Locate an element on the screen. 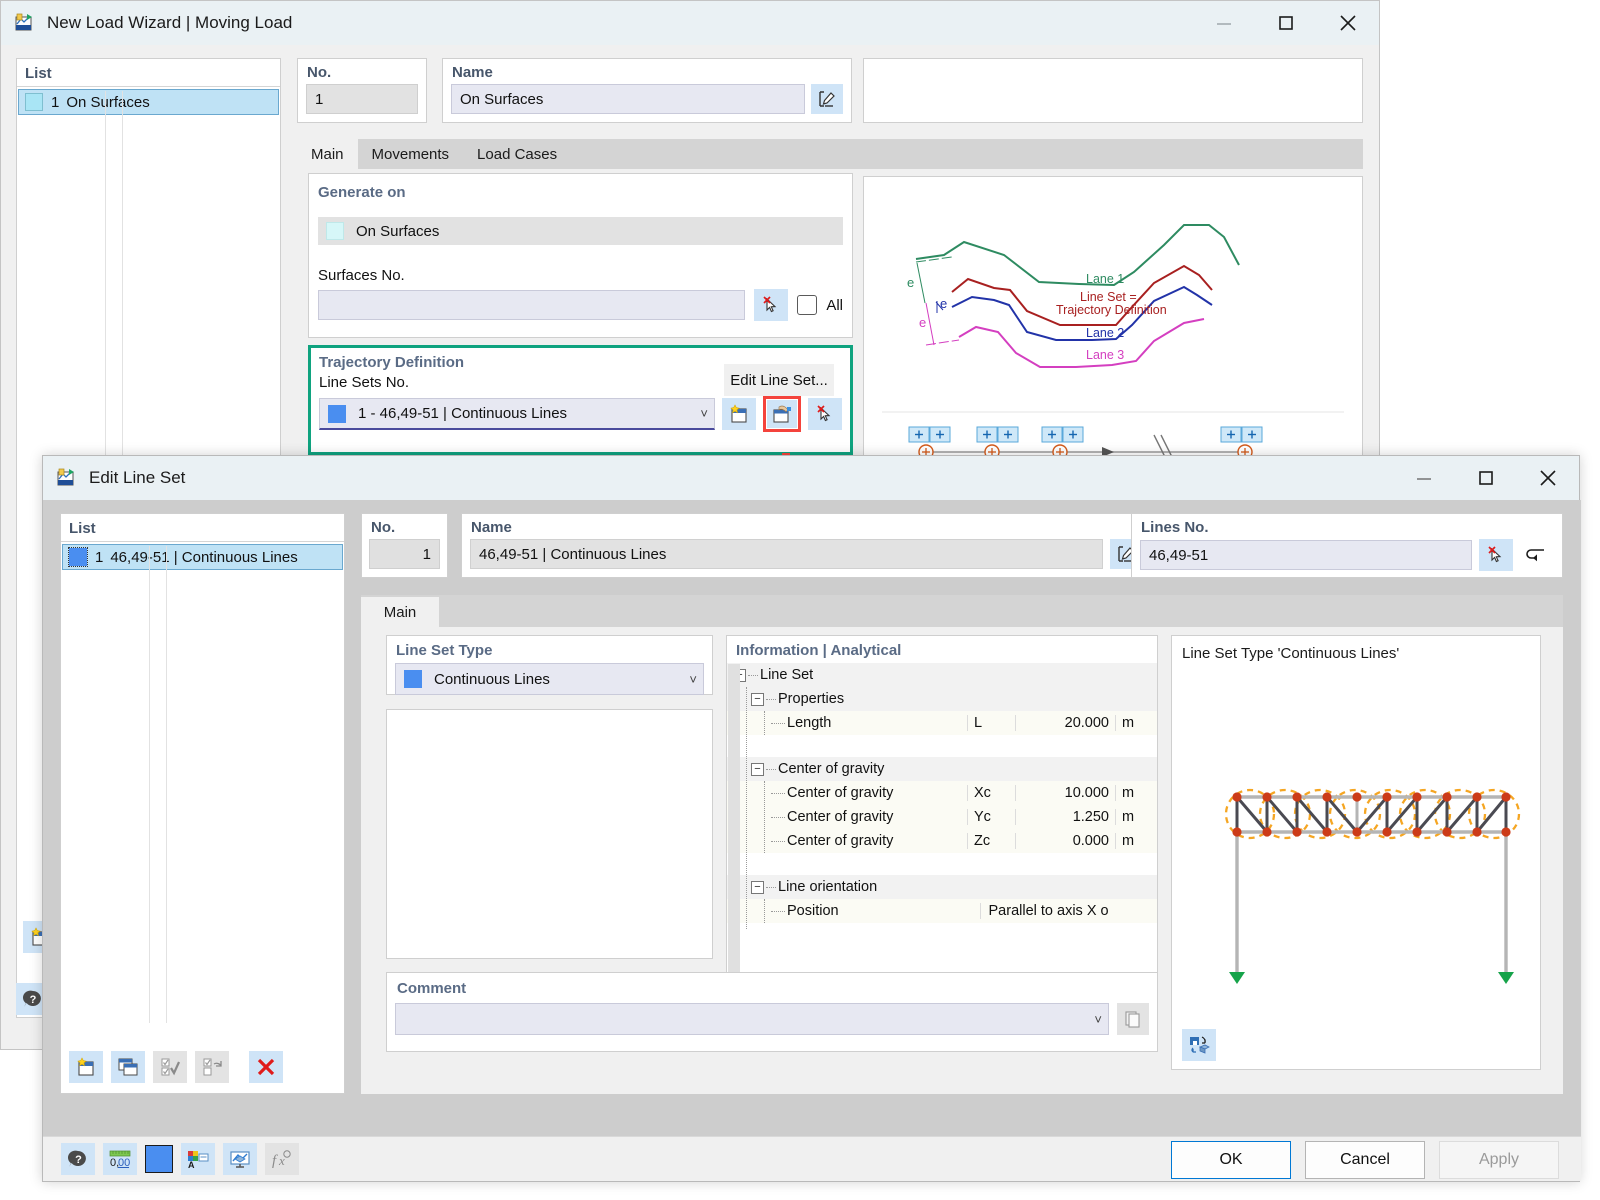  wizard-tabstrip: Main Movements Load Cases is located at coordinates (830, 154).